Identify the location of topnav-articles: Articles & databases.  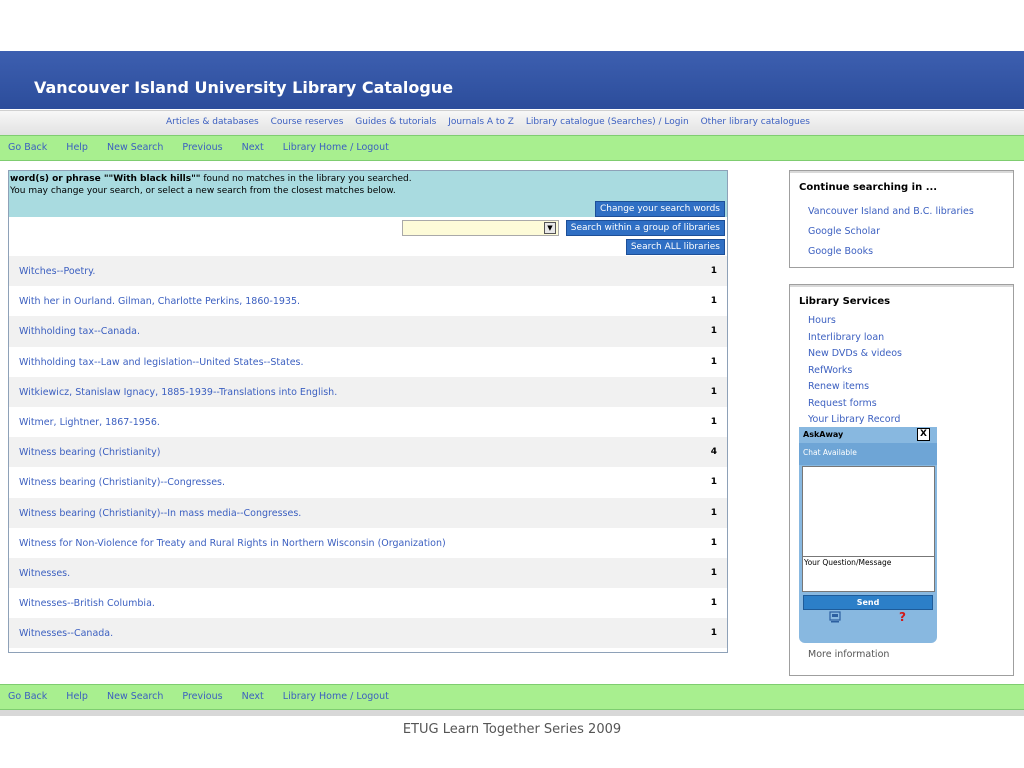
(212, 122).